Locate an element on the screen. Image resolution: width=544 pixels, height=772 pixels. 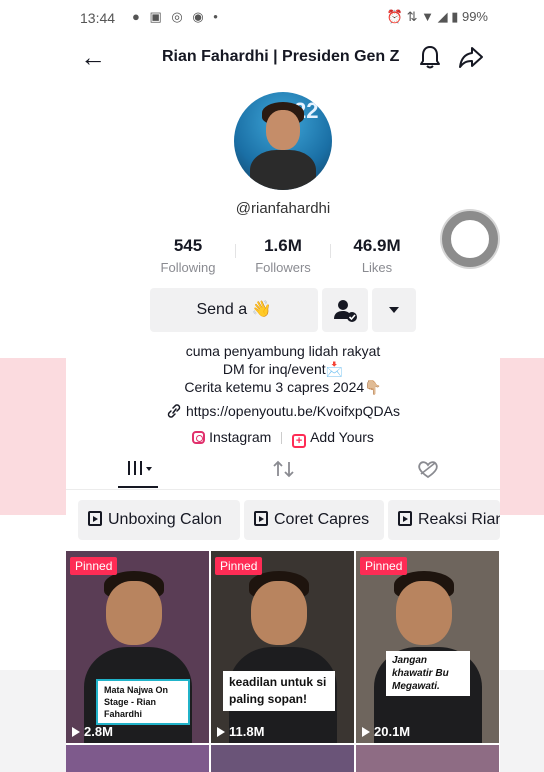
instagram-label: Instagram is located at coordinates (240, 437).